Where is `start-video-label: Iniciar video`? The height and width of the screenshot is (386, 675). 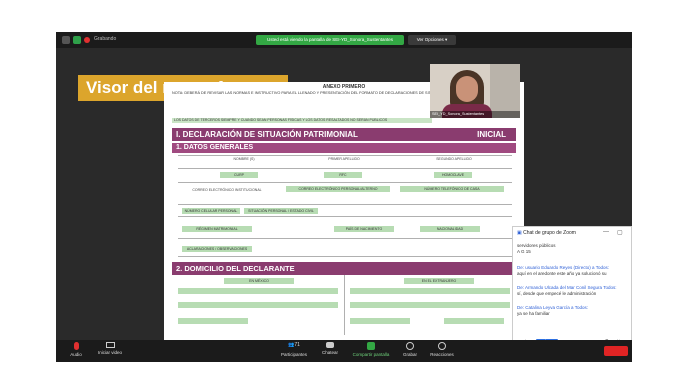 start-video-label: Iniciar video is located at coordinates (109, 352).